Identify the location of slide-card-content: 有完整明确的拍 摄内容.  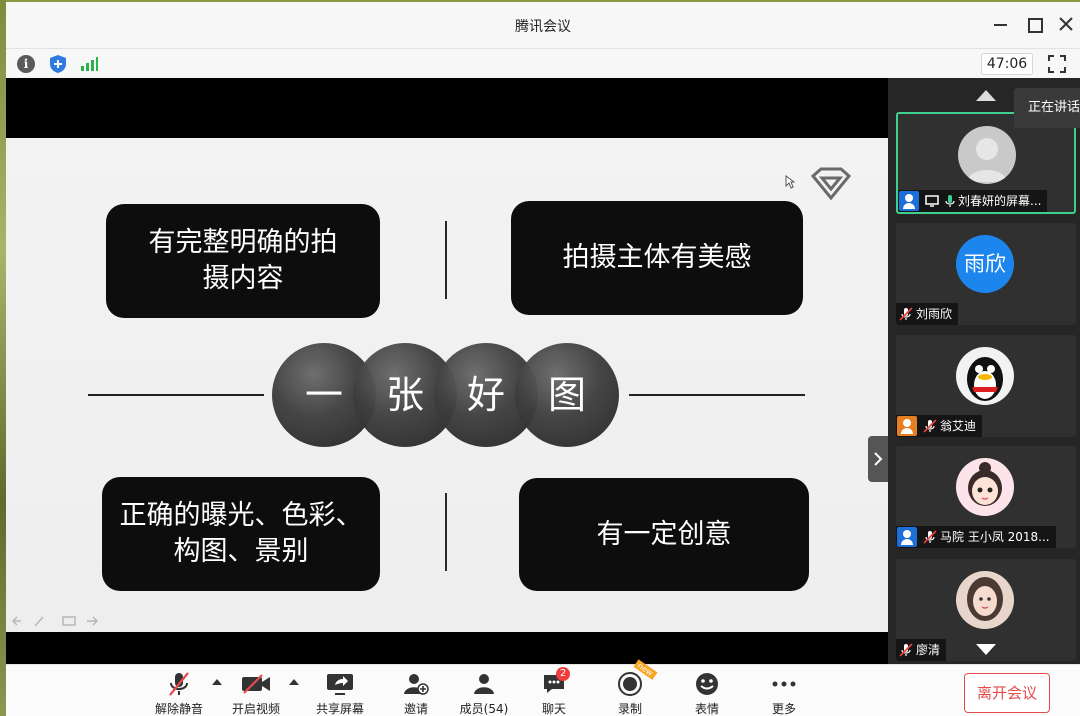
(243, 261).